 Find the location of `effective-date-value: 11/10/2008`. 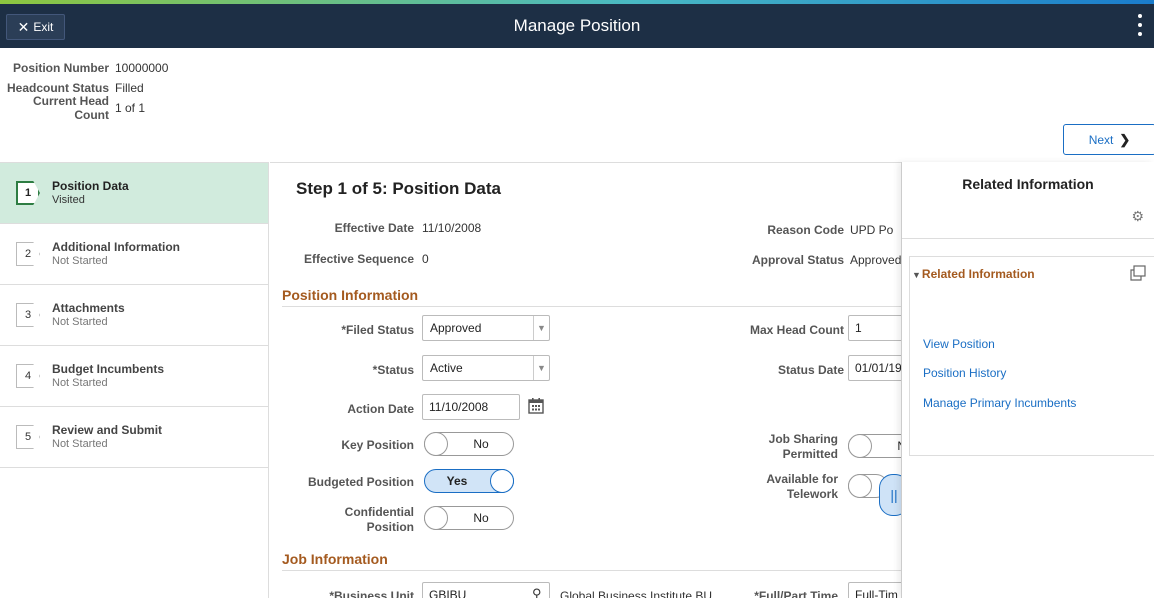

effective-date-value: 11/10/2008 is located at coordinates (452, 228).